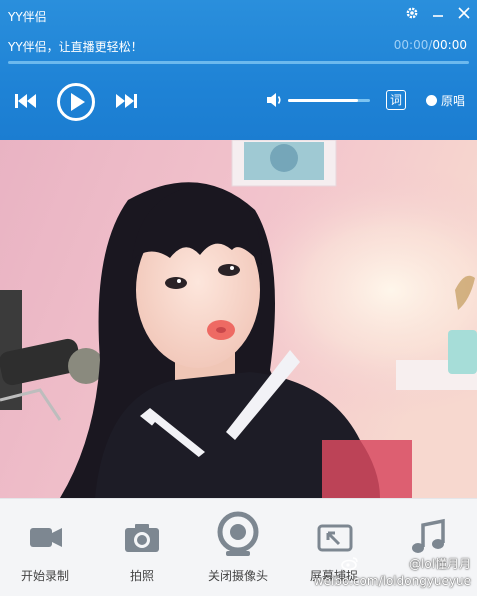  I want to click on play-button, so click(76, 104).